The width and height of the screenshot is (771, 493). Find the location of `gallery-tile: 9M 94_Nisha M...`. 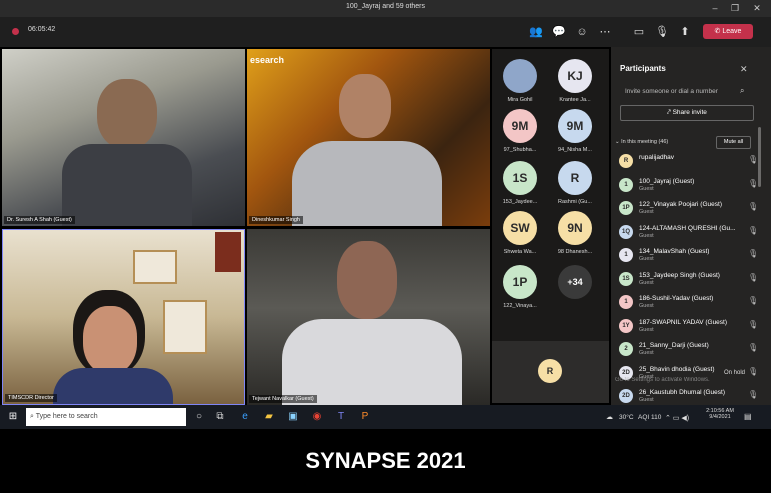

gallery-tile: 9M 94_Nisha M... is located at coordinates (575, 131).